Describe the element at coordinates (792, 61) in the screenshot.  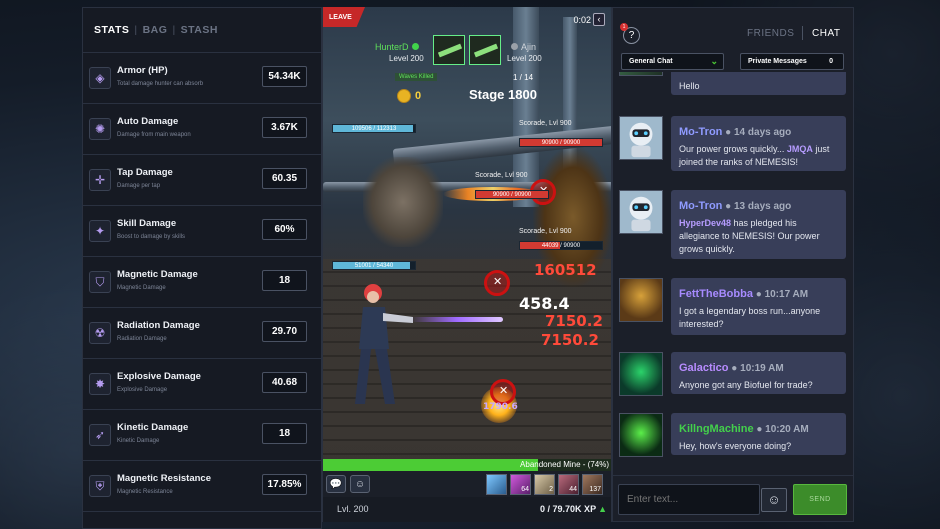
I see `private-messages-button: Private Messages 0` at that location.